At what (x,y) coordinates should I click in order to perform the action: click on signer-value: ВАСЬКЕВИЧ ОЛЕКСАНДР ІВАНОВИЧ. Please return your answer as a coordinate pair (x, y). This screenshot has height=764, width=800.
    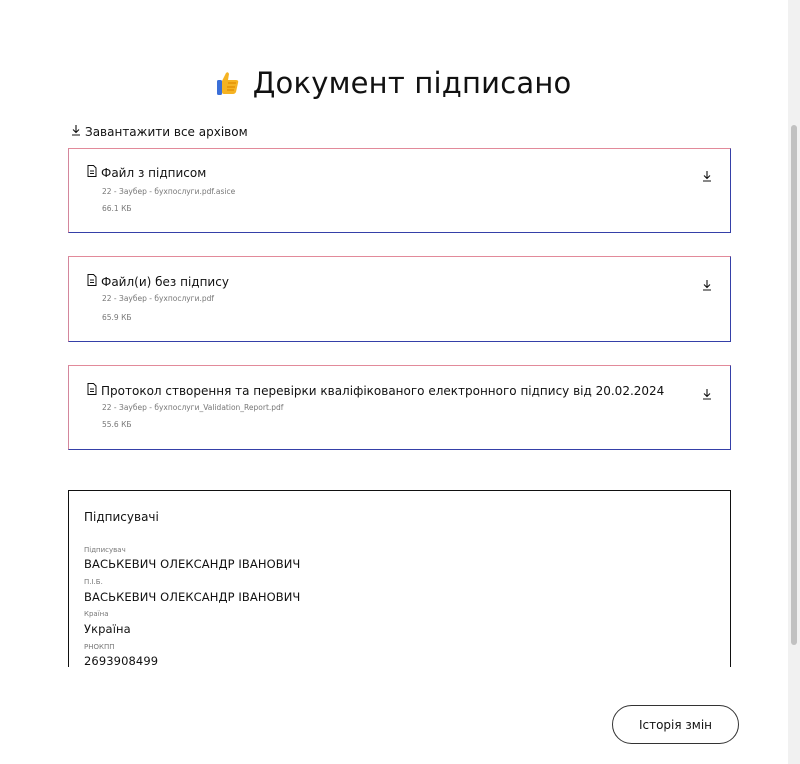
    Looking at the image, I should click on (192, 564).